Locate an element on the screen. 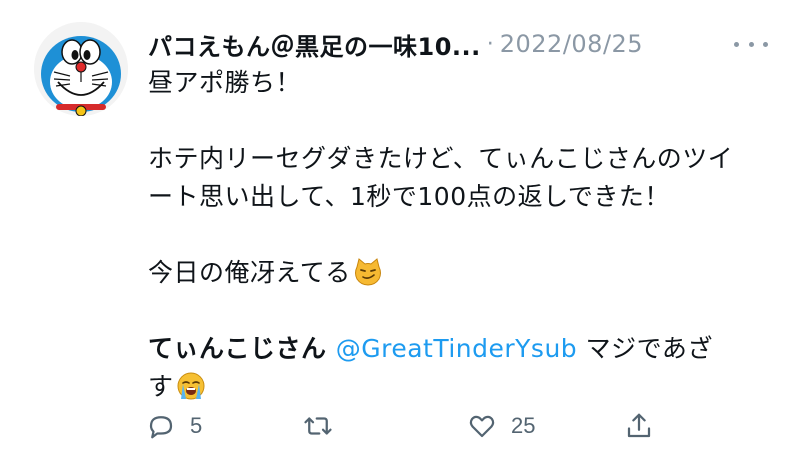  mention-prefix: てぃんこじさん is located at coordinates (242, 348).